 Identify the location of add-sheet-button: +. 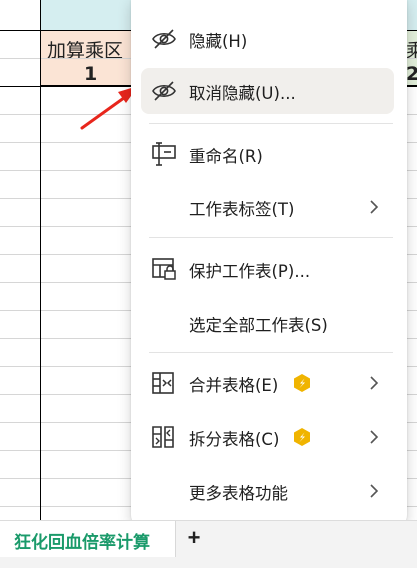
(194, 538).